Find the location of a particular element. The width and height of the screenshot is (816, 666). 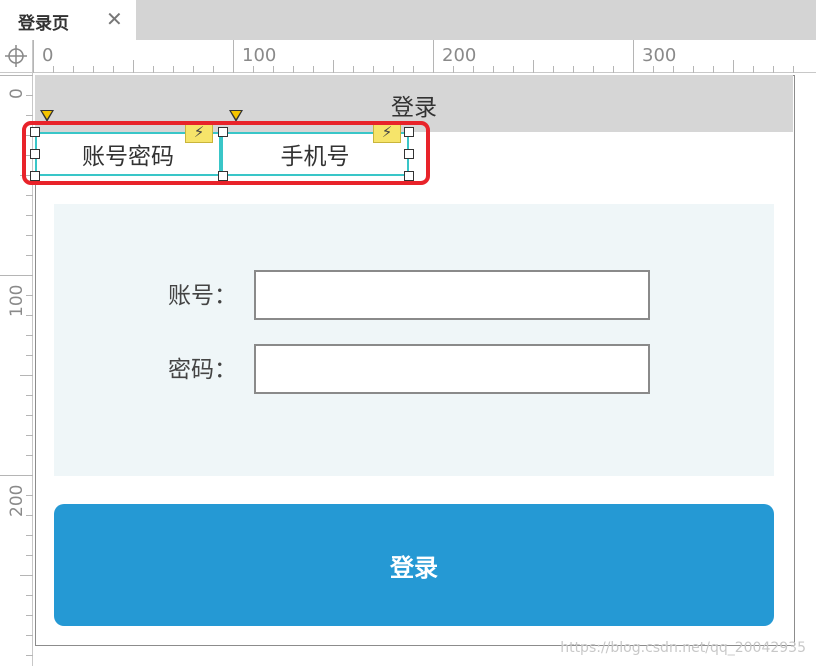

ruler-corner is located at coordinates (16, 56).